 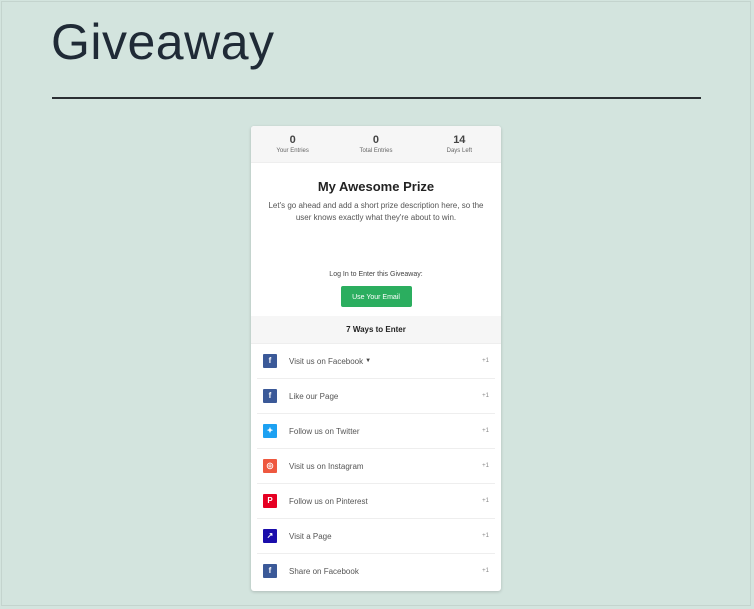 I want to click on prize-title: My Awesome Prize, so click(x=376, y=186).